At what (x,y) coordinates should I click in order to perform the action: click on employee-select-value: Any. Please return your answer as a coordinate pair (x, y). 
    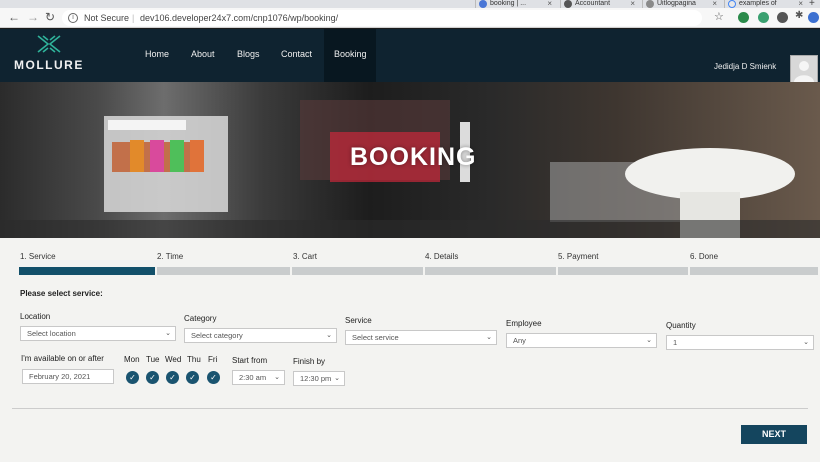
    Looking at the image, I should click on (519, 340).